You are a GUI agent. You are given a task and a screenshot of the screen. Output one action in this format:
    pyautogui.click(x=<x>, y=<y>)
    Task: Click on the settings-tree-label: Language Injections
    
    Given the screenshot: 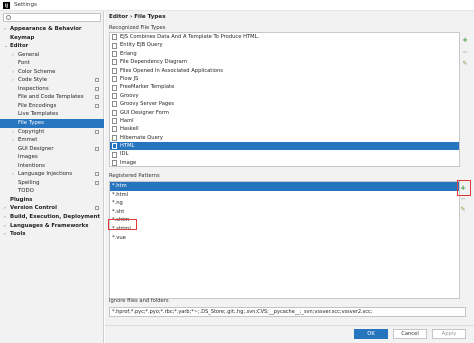 What is the action you would take?
    pyautogui.click(x=45, y=174)
    